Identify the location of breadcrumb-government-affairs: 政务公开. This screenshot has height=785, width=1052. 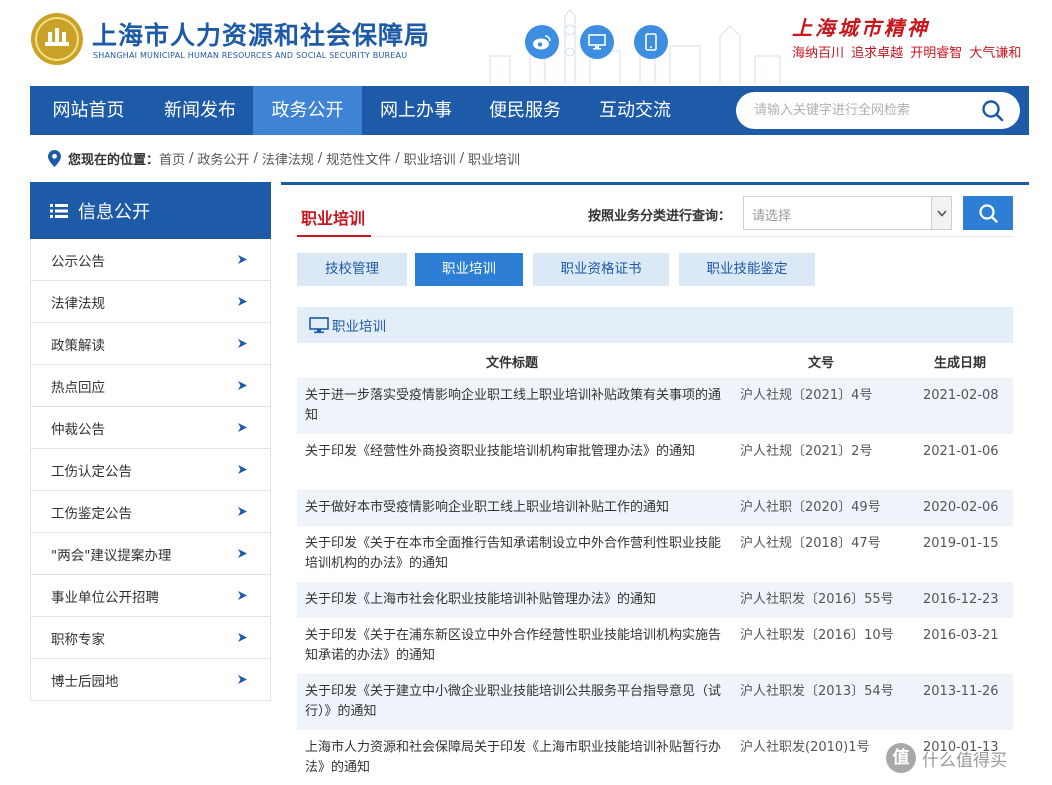
(223, 158).